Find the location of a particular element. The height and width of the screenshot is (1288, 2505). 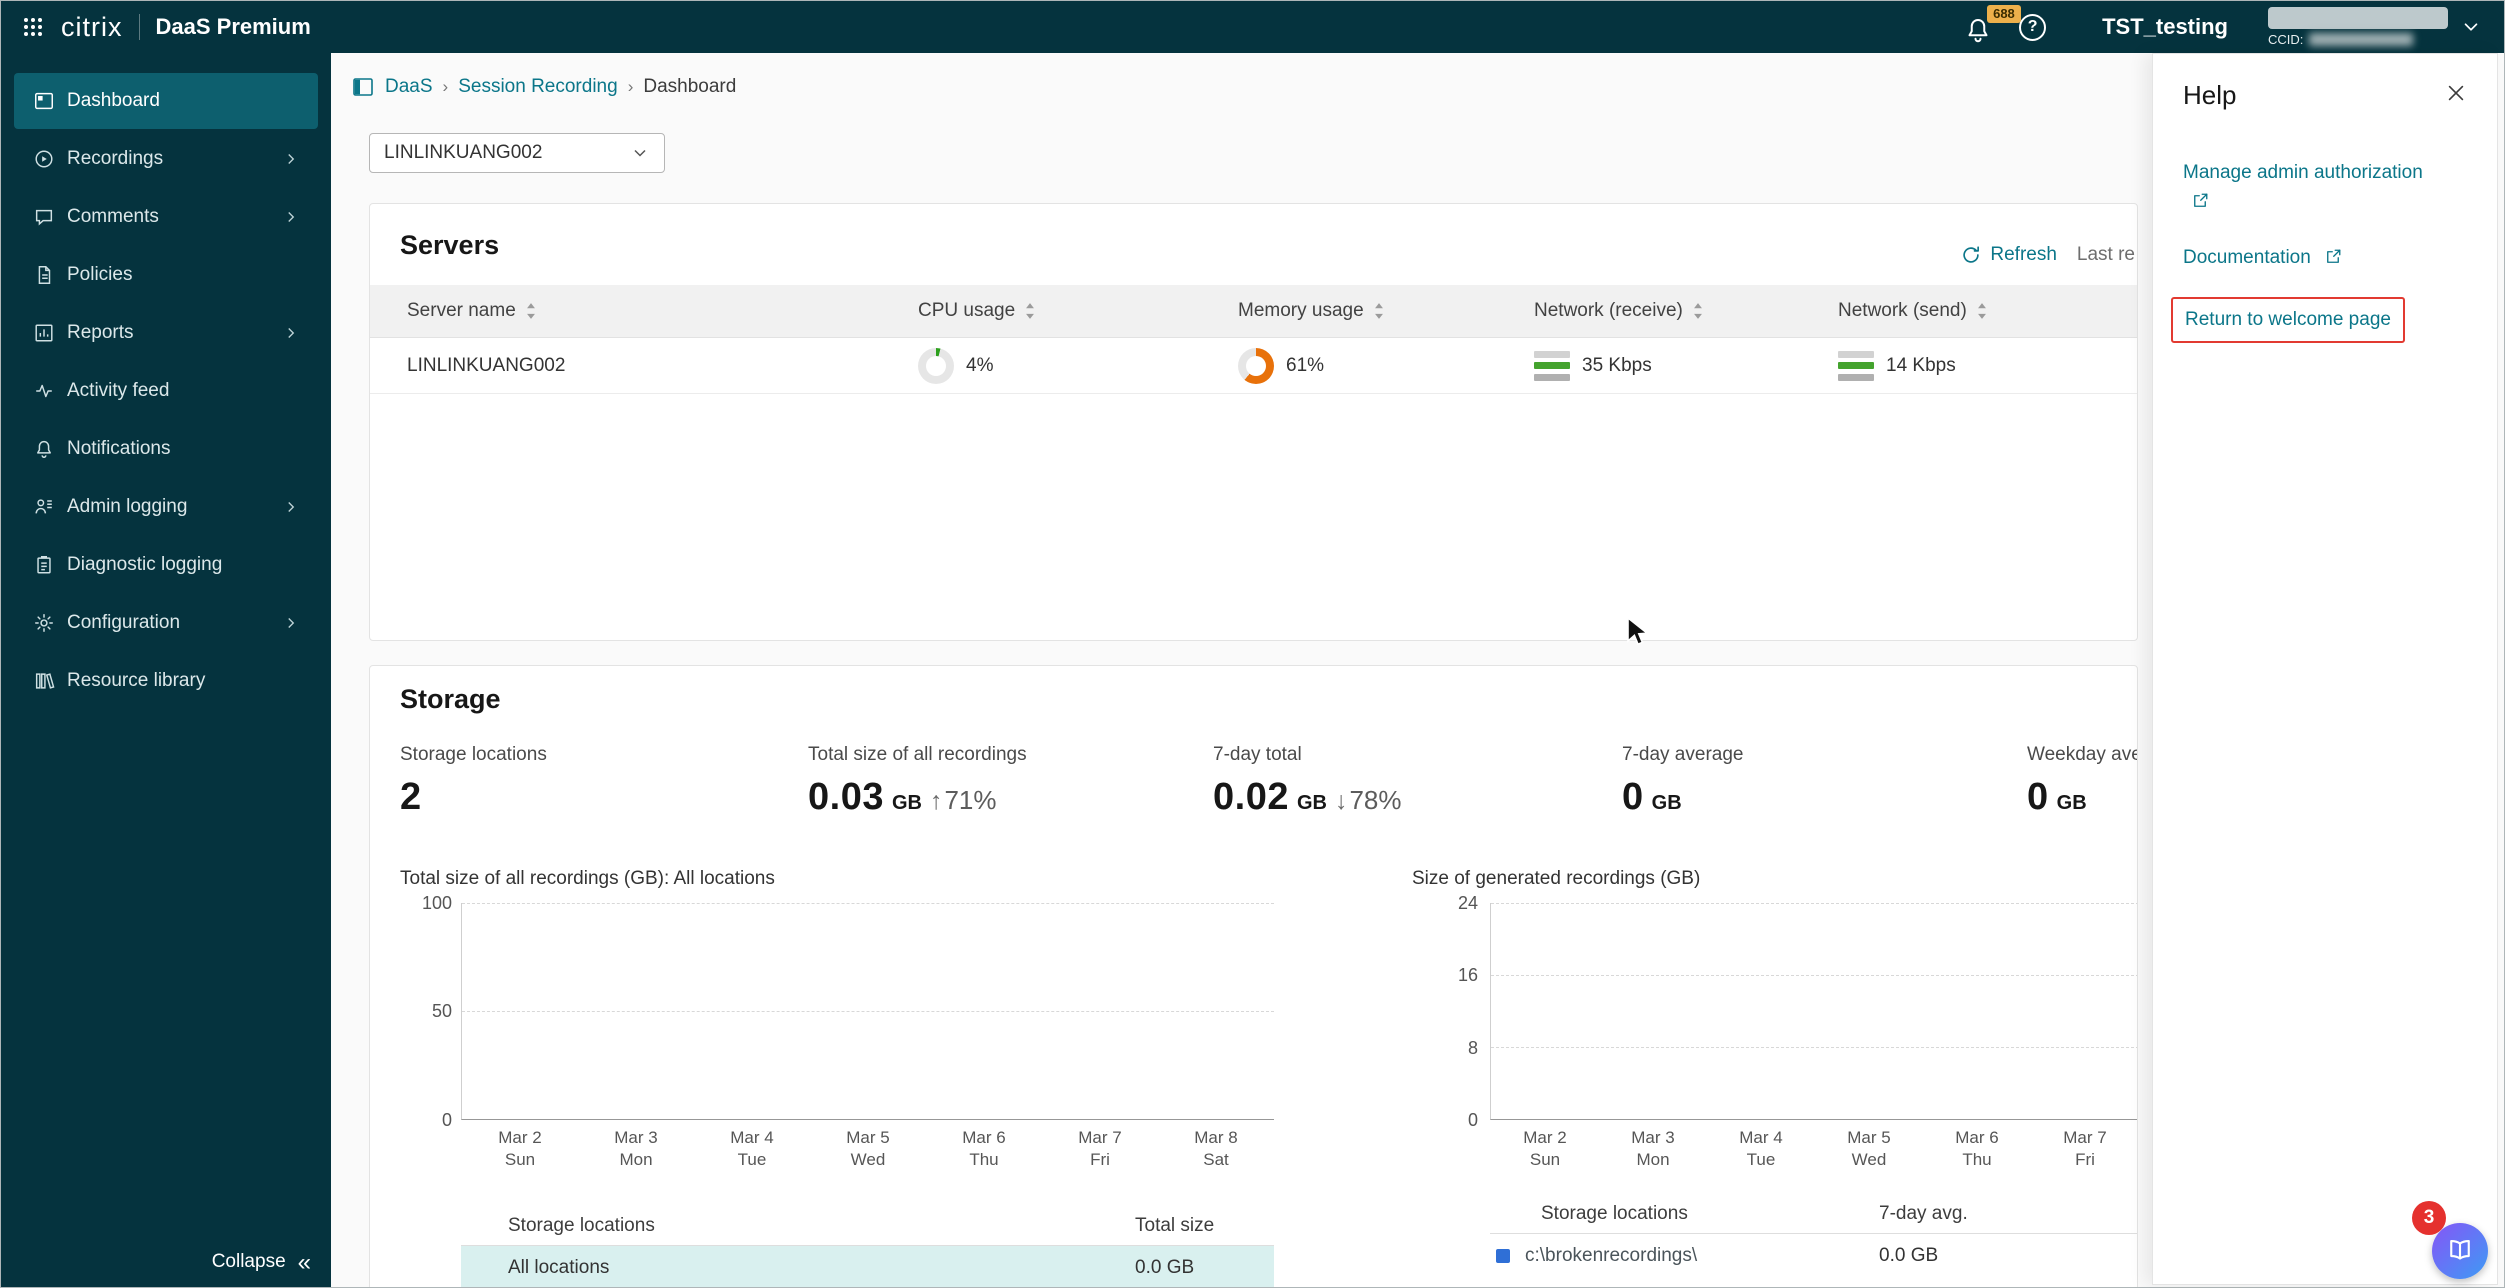

mini-table-row: All locations 0.0 GB is located at coordinates (867, 1266).